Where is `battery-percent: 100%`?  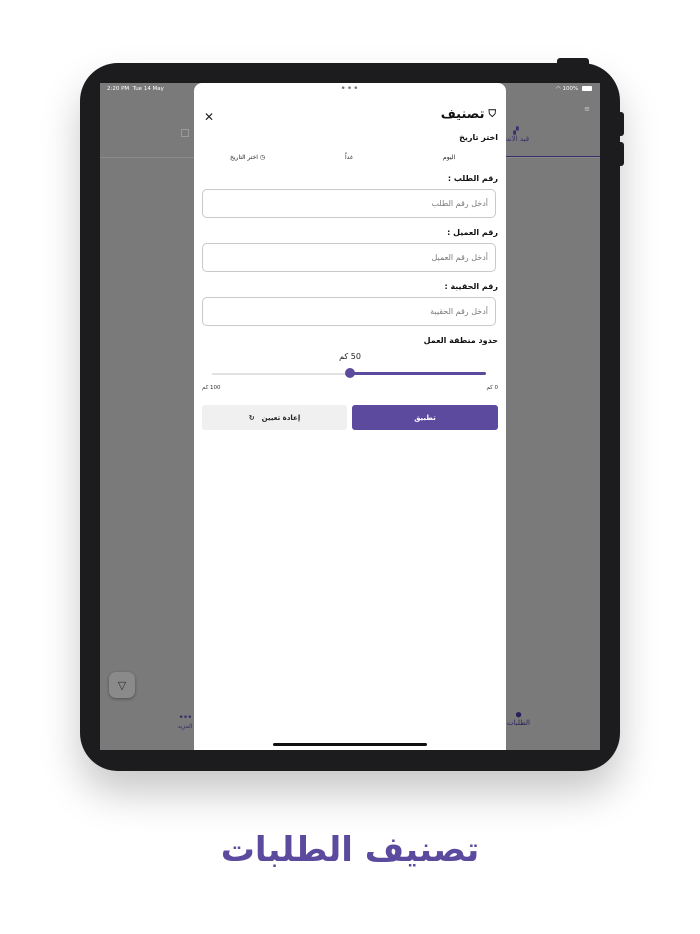
battery-percent: 100% is located at coordinates (570, 89).